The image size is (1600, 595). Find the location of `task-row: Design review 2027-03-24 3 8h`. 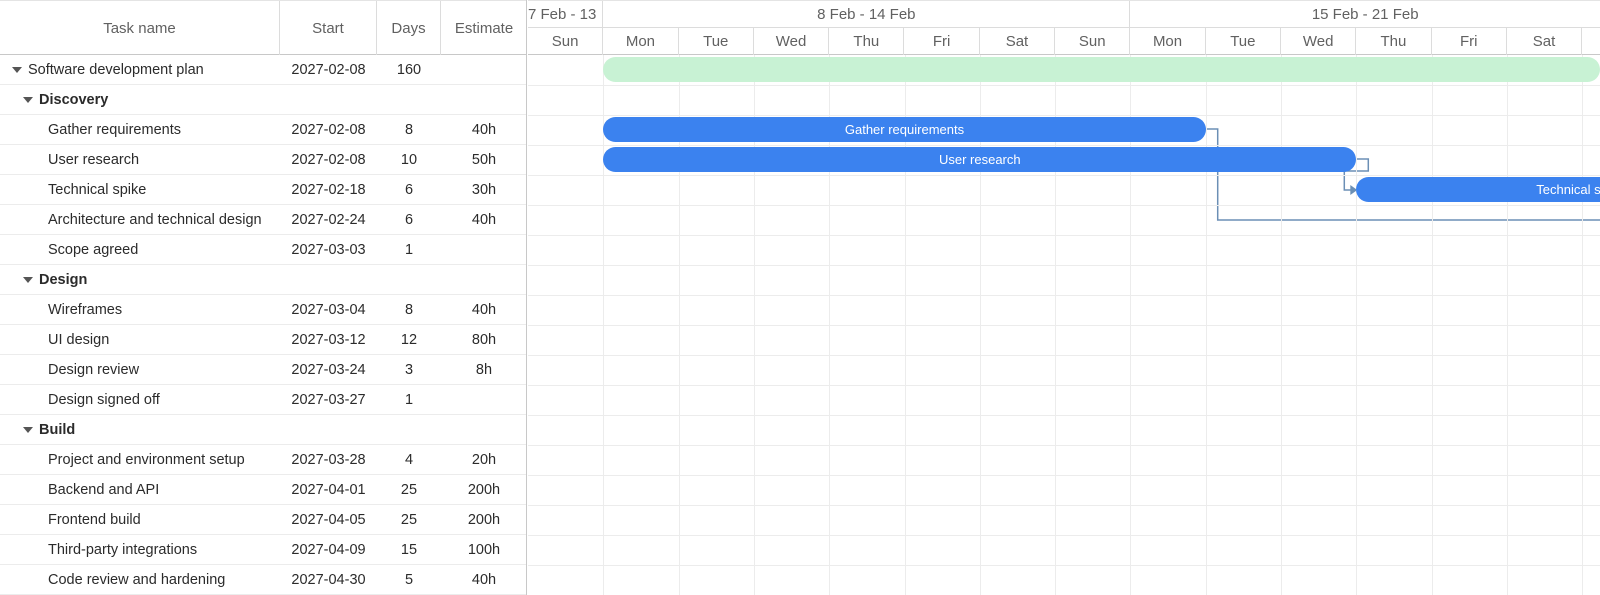

task-row: Design review 2027-03-24 3 8h is located at coordinates (263, 370).